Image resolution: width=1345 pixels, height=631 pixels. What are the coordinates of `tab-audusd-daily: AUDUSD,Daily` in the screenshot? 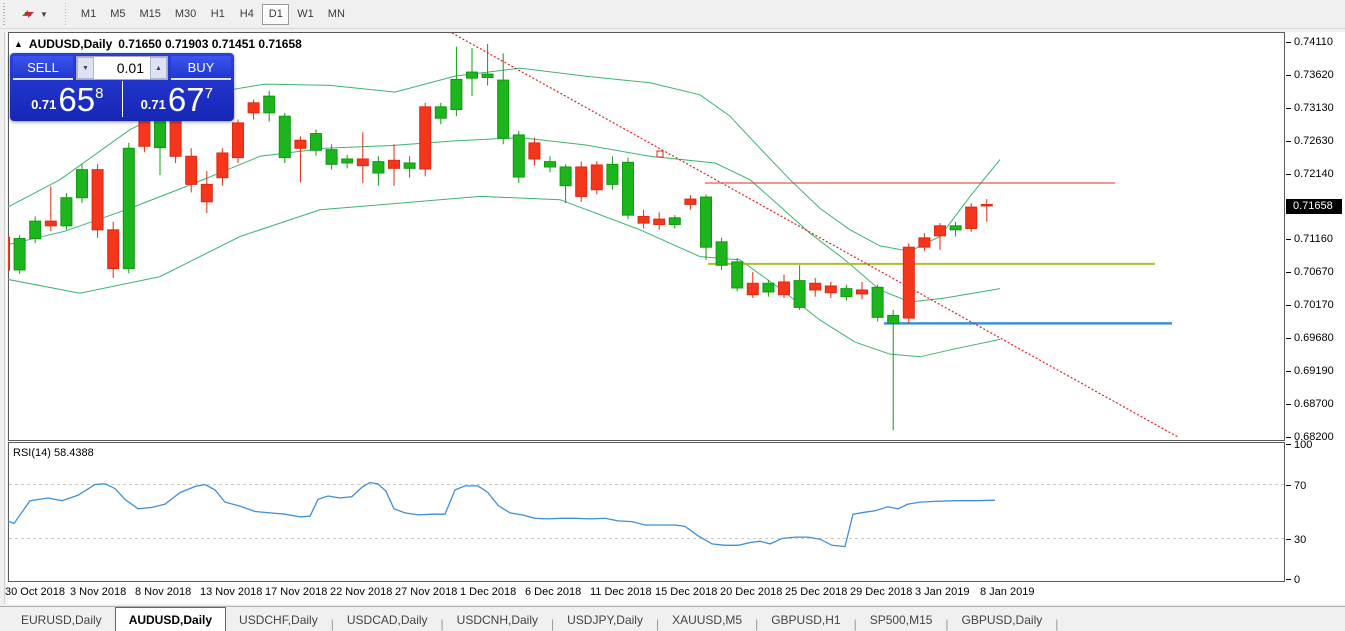 It's located at (170, 619).